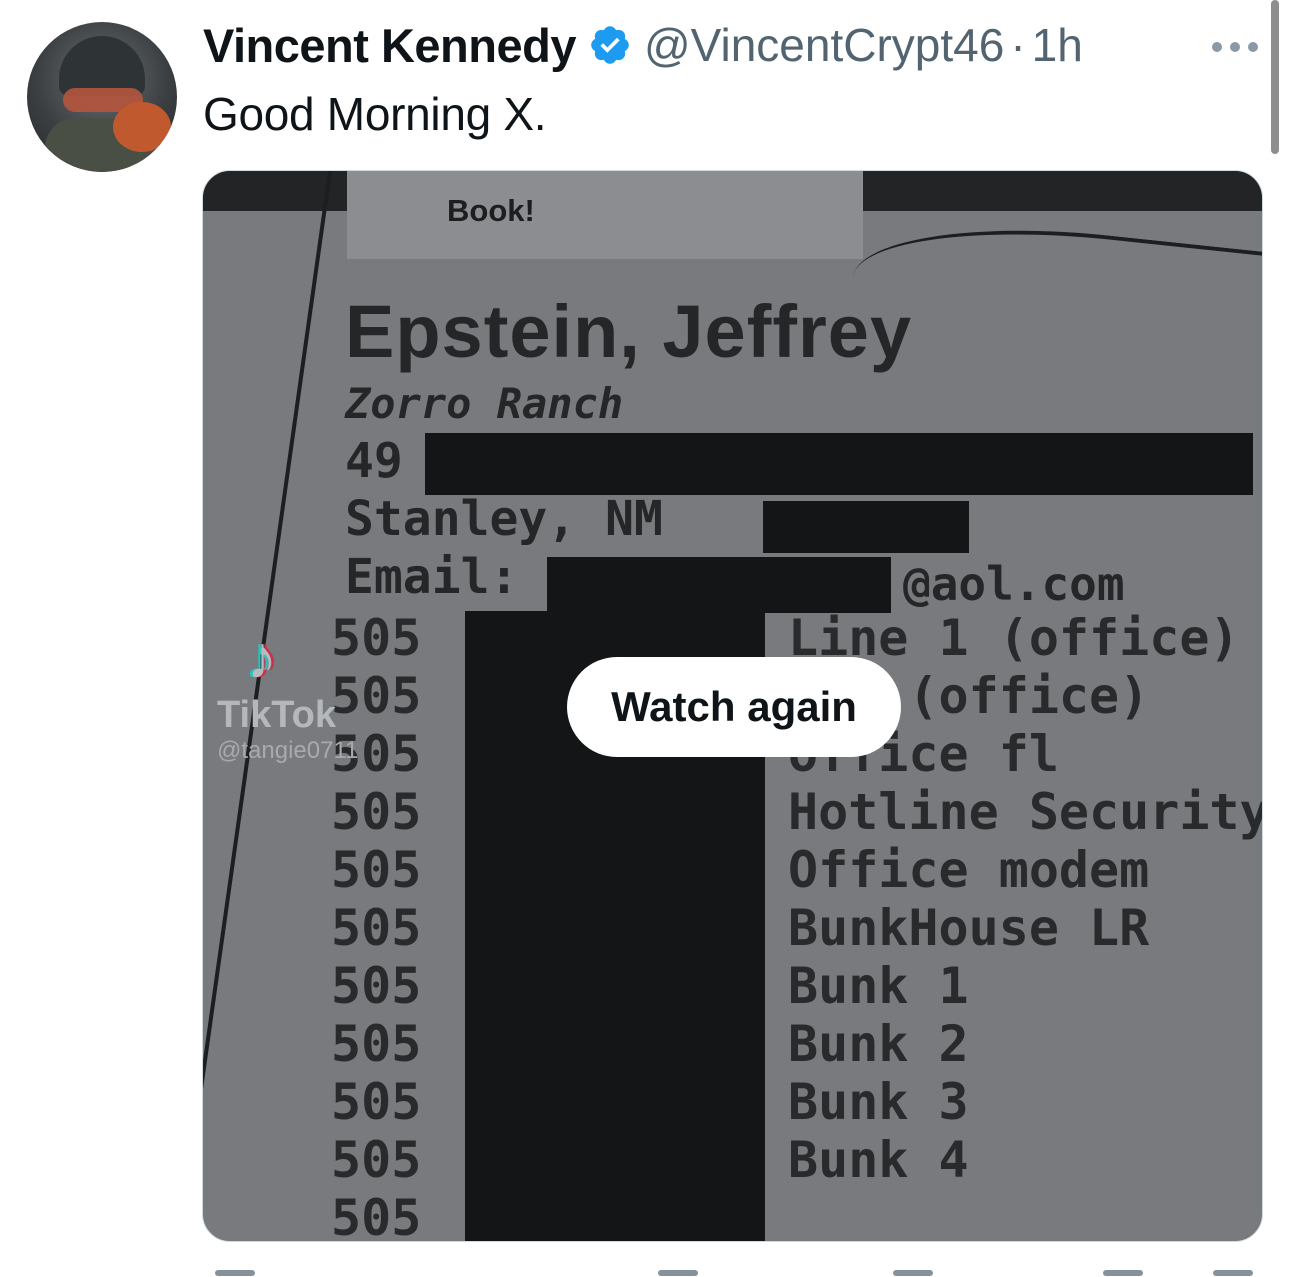  What do you see at coordinates (375, 114) in the screenshot?
I see `post-text: Good Morning X.` at bounding box center [375, 114].